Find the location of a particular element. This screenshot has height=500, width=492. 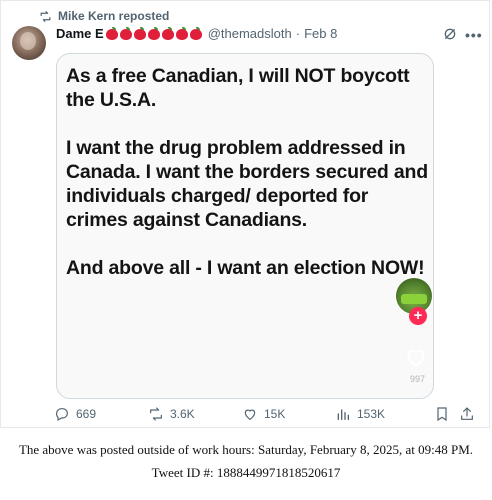

tweet-id-line: Tweet ID #: 1888449971818520617 is located at coordinates (246, 472).